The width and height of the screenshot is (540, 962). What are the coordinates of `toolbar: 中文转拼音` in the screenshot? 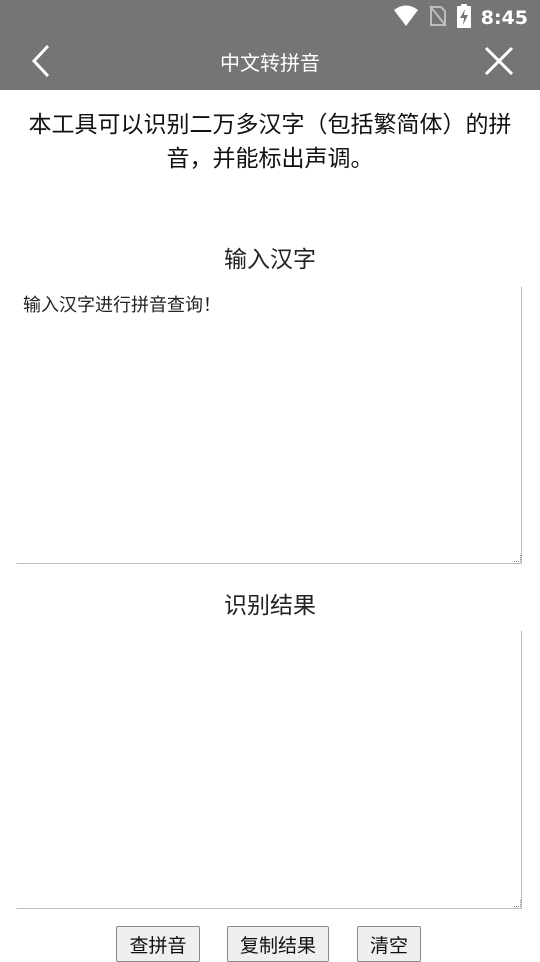 It's located at (270, 63).